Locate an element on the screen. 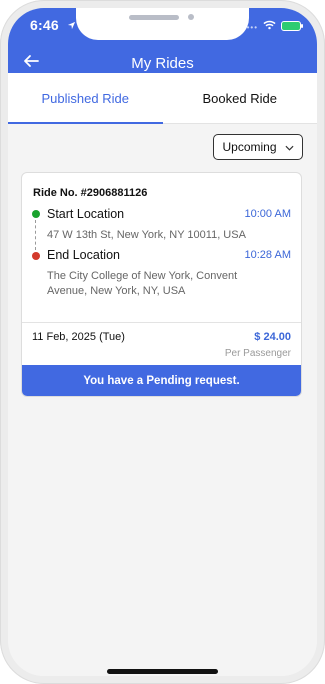 The width and height of the screenshot is (325, 684). start-time: 10:00 AM is located at coordinates (267, 214).